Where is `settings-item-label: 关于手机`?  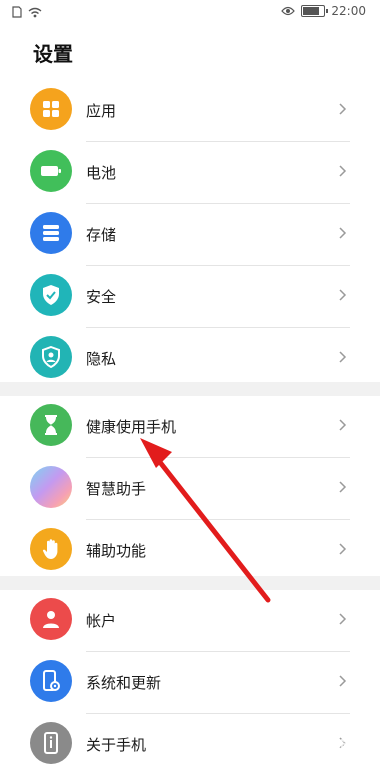 settings-item-label: 关于手机 is located at coordinates (116, 745).